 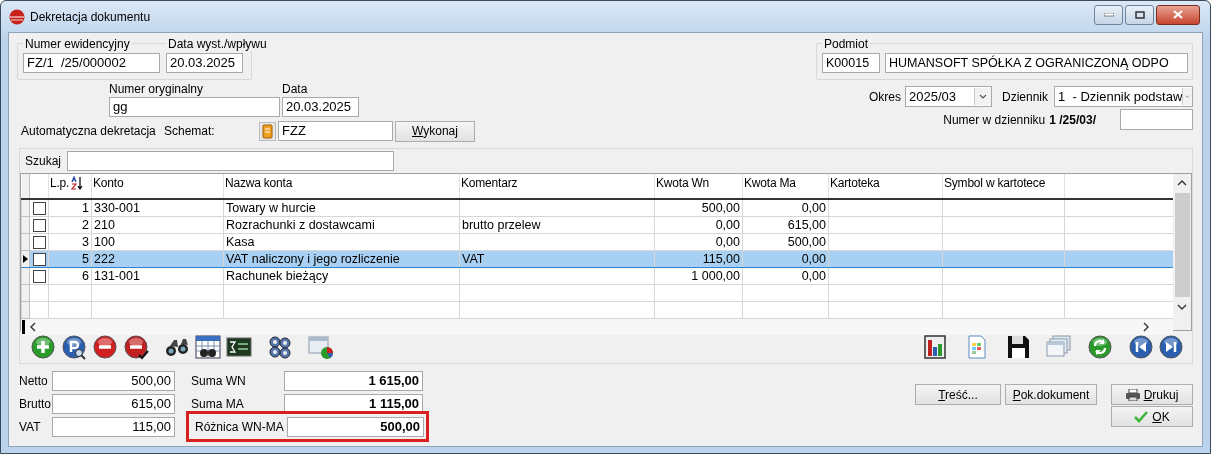 What do you see at coordinates (208, 347) in the screenshot?
I see `table-binoculars-icon` at bounding box center [208, 347].